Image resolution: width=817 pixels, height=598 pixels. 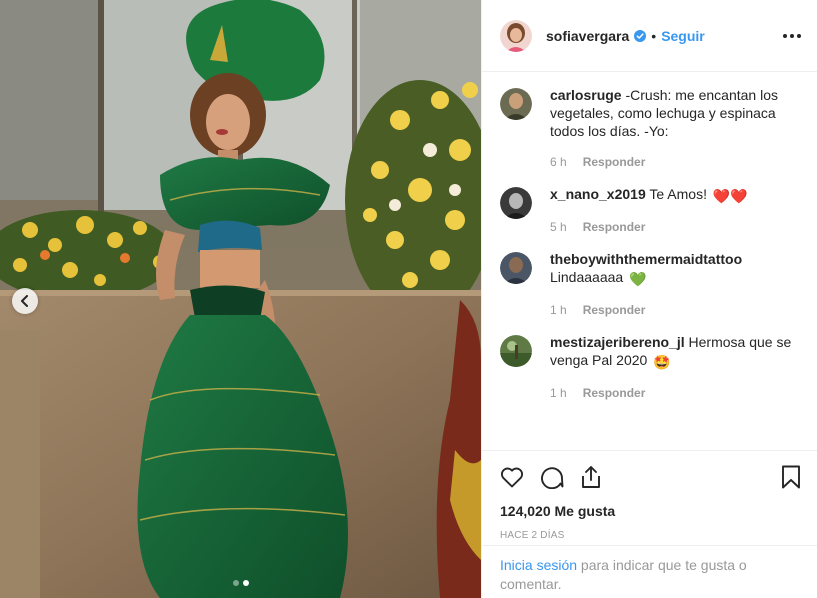 What do you see at coordinates (650, 535) in the screenshot?
I see `post-timestamp: HACE 2 DÍAS` at bounding box center [650, 535].